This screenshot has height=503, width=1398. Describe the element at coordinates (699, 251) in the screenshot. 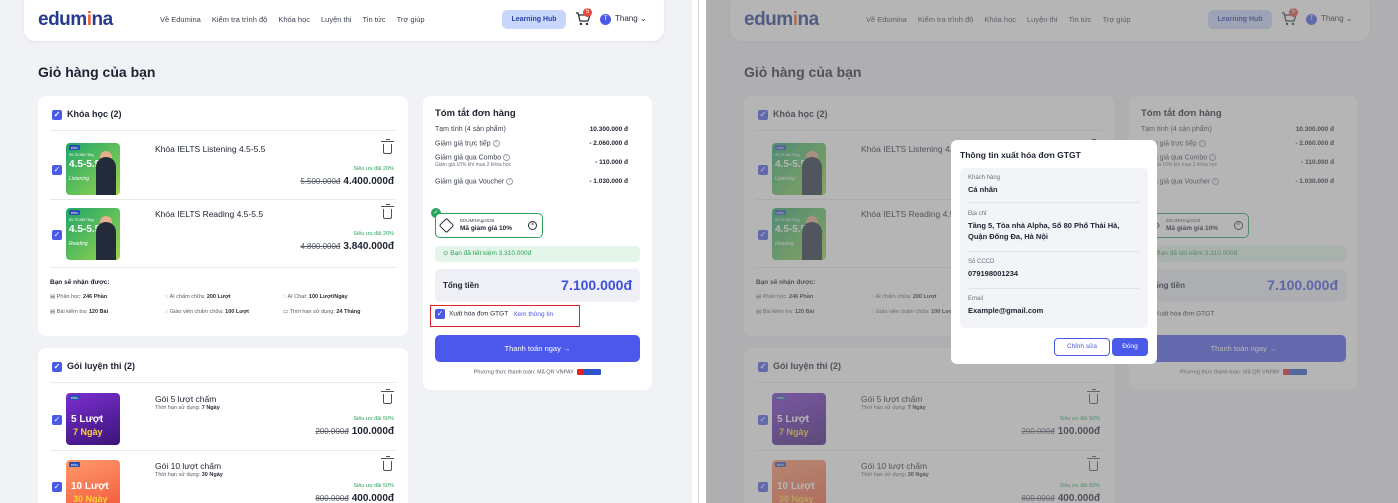

I see `screenshot-divider` at that location.